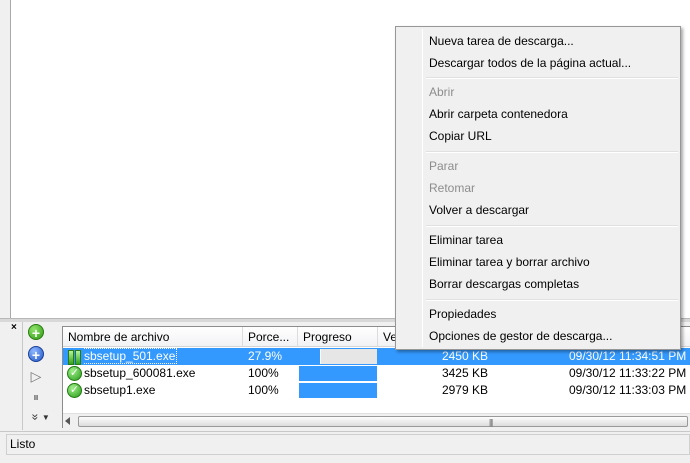  I want to click on pause-icon, so click(74, 357).